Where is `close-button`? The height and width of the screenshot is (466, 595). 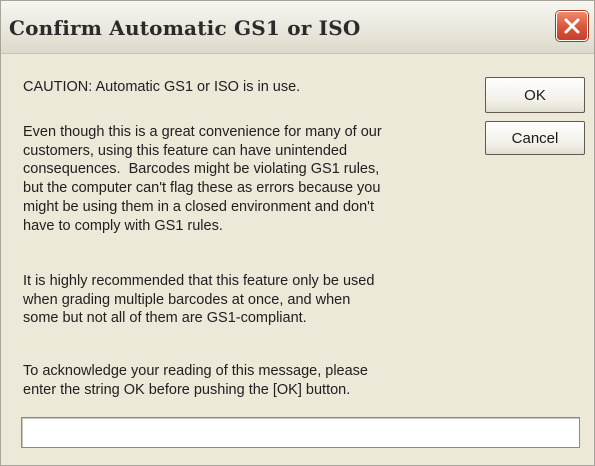 close-button is located at coordinates (572, 26).